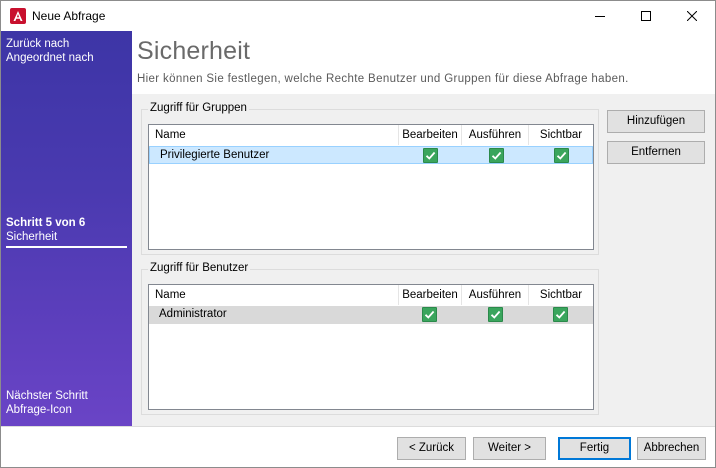  Describe the element at coordinates (671, 448) in the screenshot. I see `cancel-button: Abbrechen` at that location.